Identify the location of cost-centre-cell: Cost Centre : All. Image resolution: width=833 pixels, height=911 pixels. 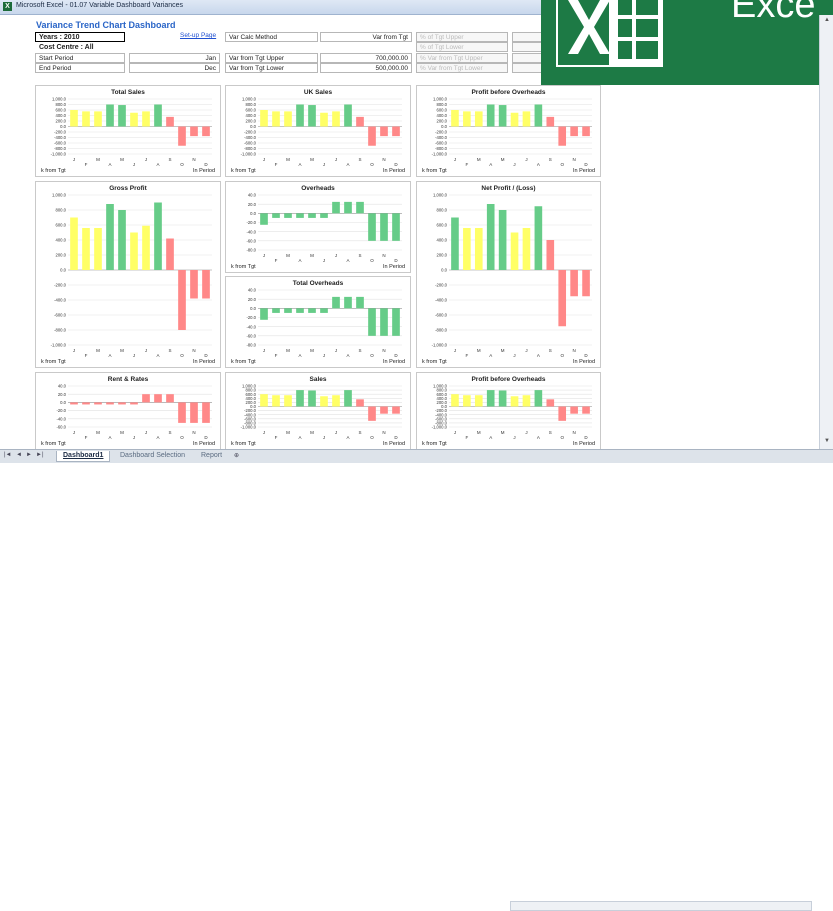
(80, 47).